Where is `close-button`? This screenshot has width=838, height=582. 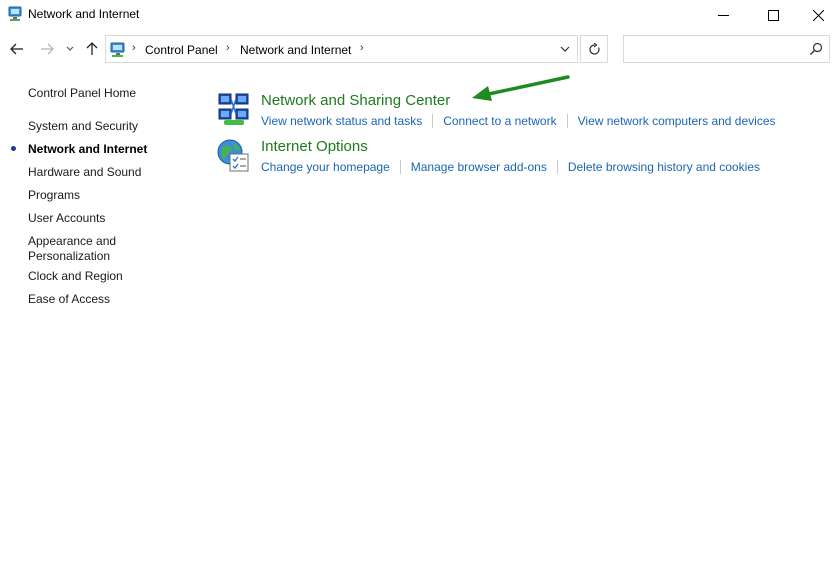 close-button is located at coordinates (816, 15).